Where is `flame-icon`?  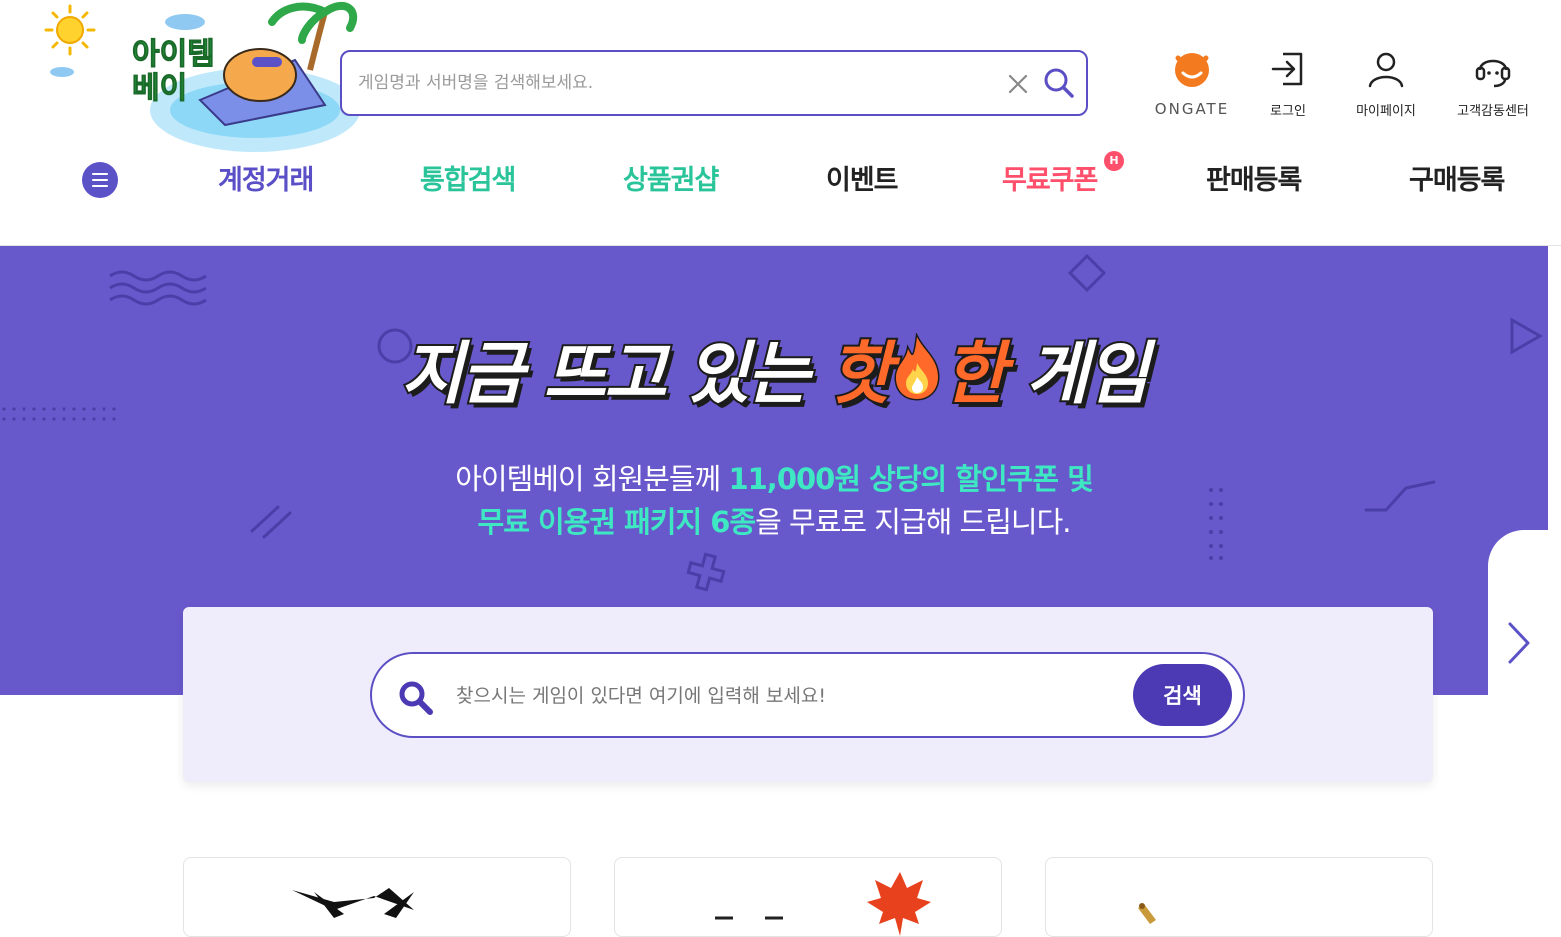
flame-icon is located at coordinates (917, 367).